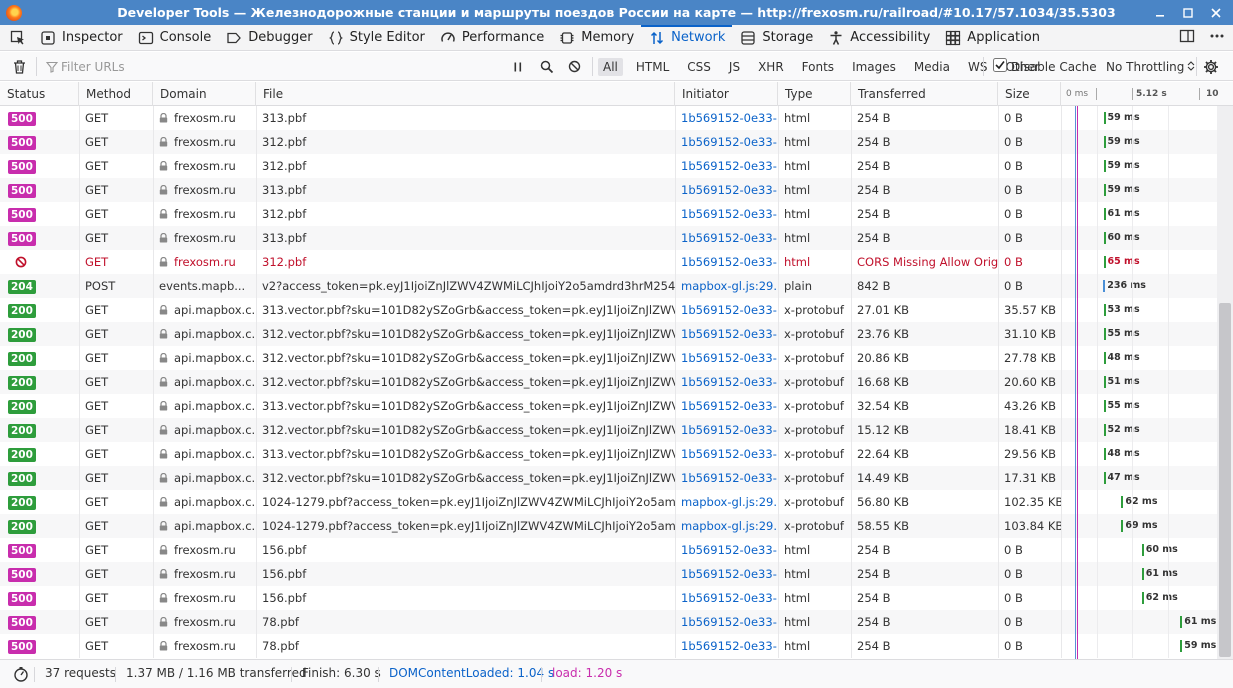  What do you see at coordinates (878, 38) in the screenshot?
I see `tab-accessibility: Accessibility` at bounding box center [878, 38].